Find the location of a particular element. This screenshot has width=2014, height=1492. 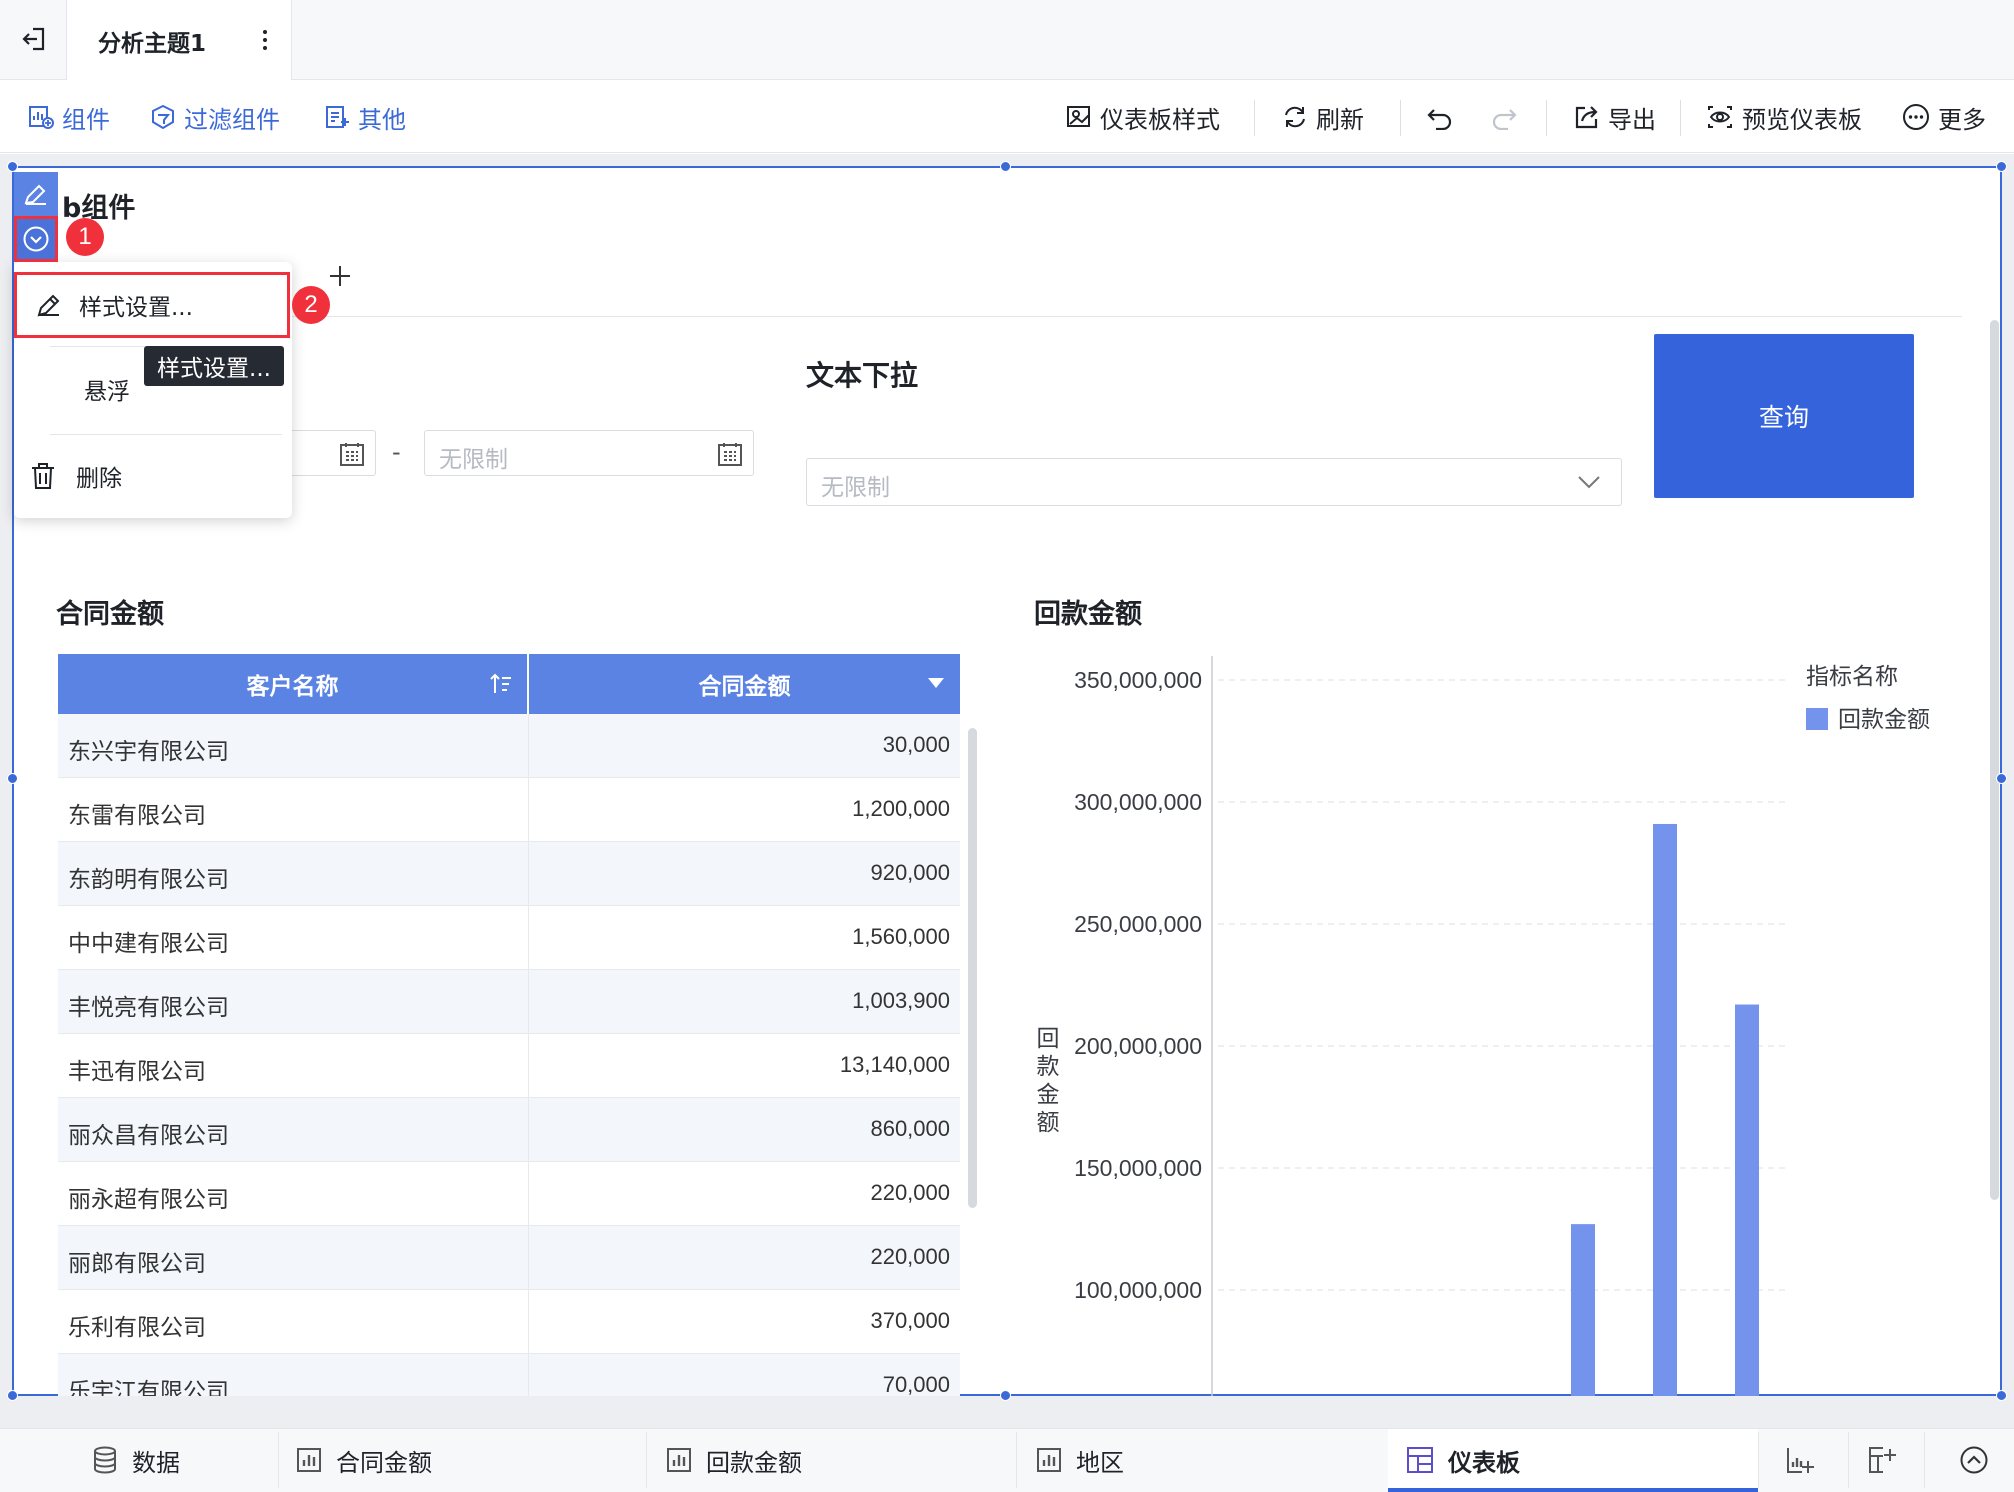

bar-chart-icon is located at coordinates (309, 1460).